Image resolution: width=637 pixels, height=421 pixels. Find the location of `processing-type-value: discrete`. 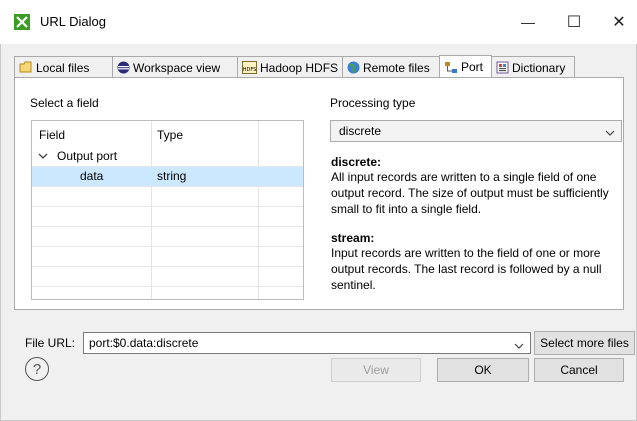

processing-type-value: discrete is located at coordinates (360, 131).